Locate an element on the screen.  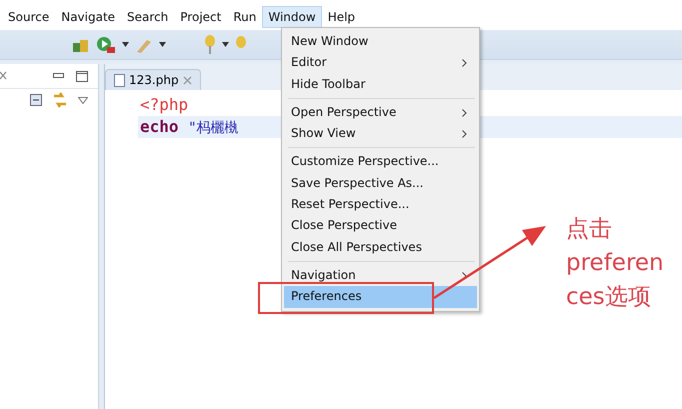
menu-option: Close Perspective is located at coordinates (380, 226).